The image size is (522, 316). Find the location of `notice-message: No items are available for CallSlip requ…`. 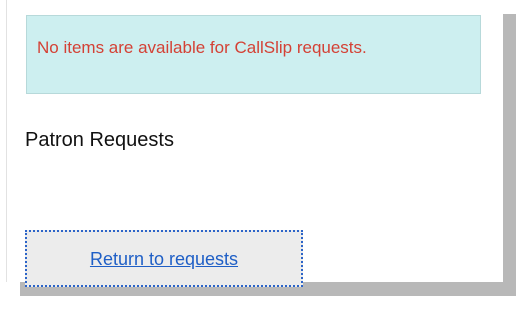

notice-message: No items are available for CallSlip requ… is located at coordinates (202, 47).